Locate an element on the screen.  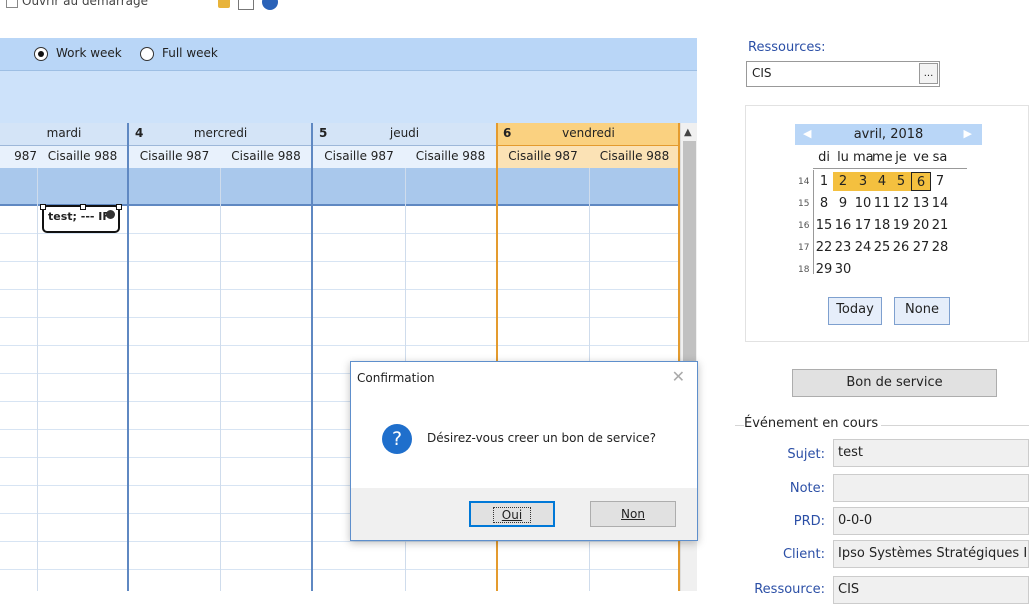
full-week-label: Full week is located at coordinates (190, 53).